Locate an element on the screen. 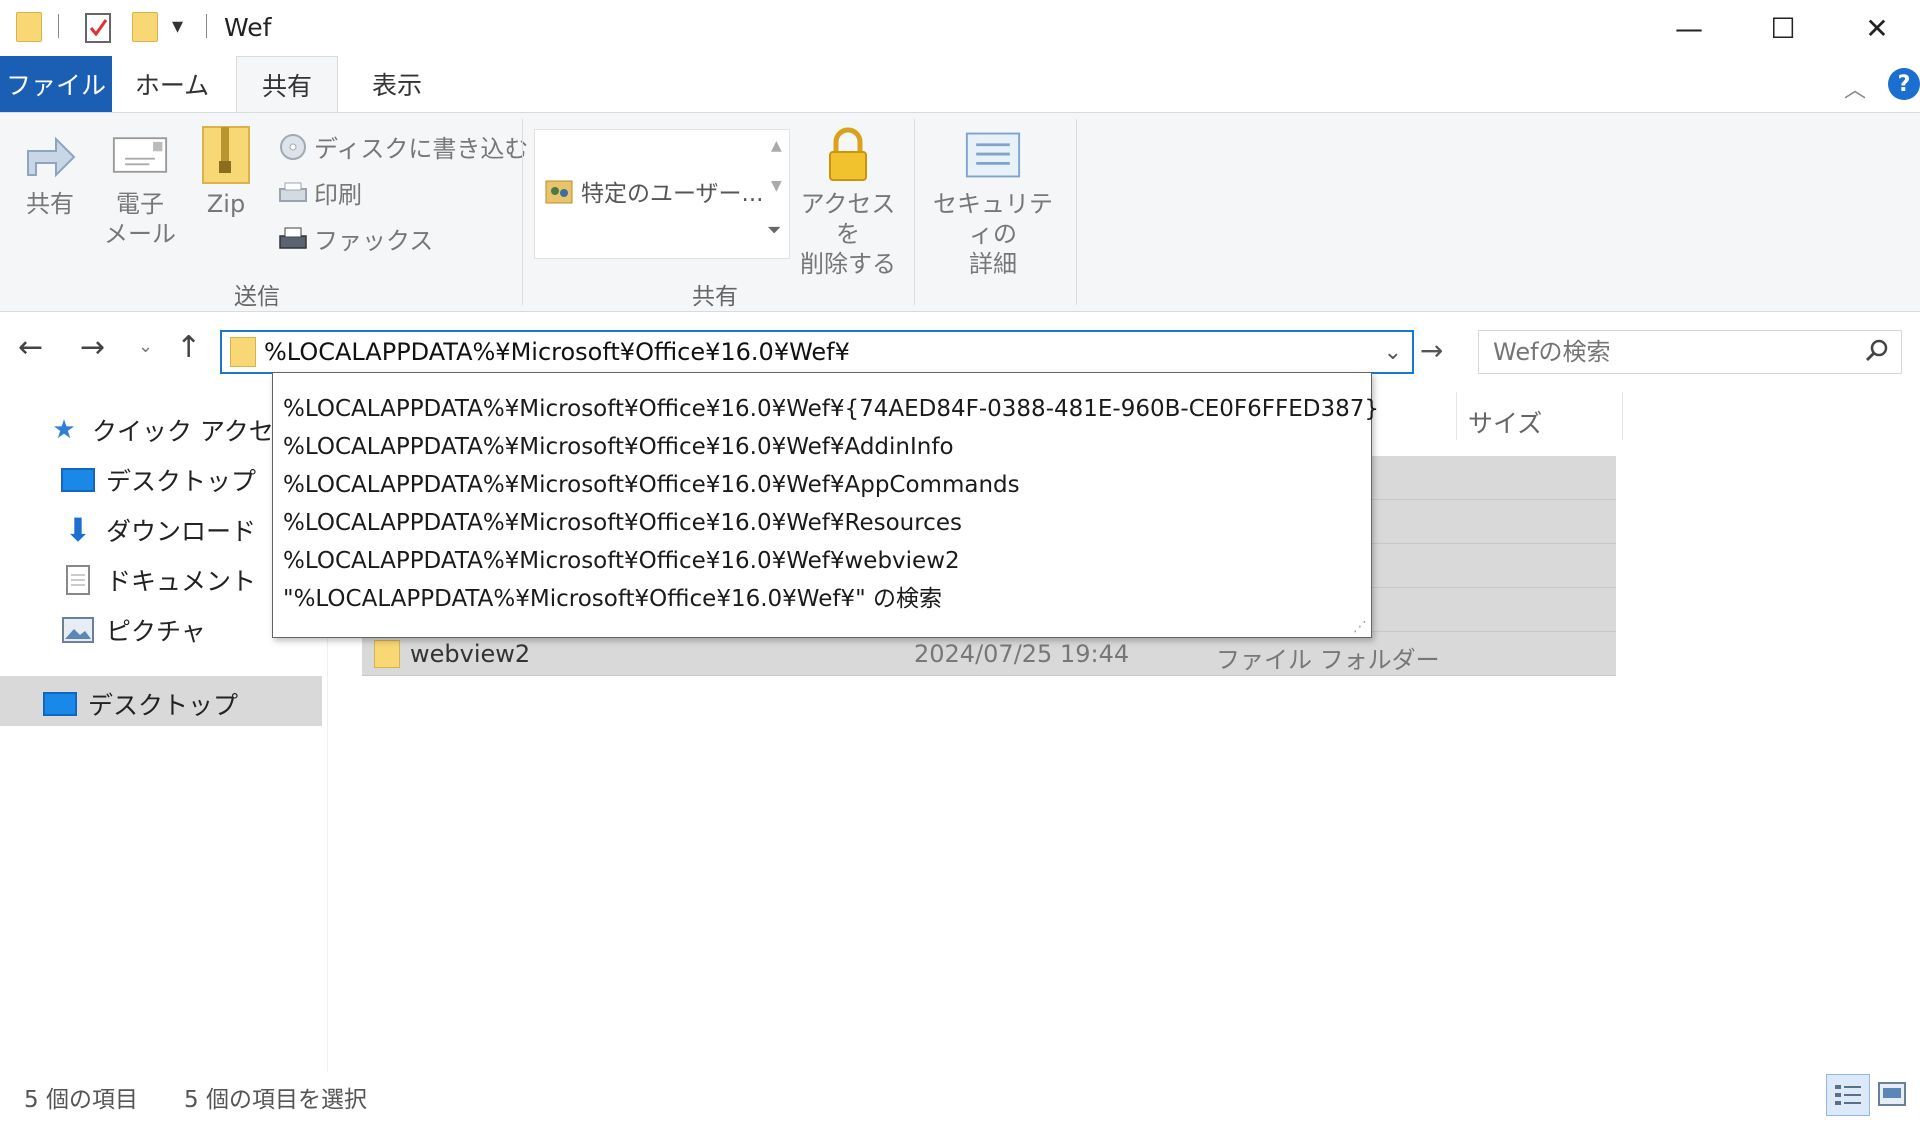 The image size is (1920, 1121). help-icon: ? is located at coordinates (1904, 84).